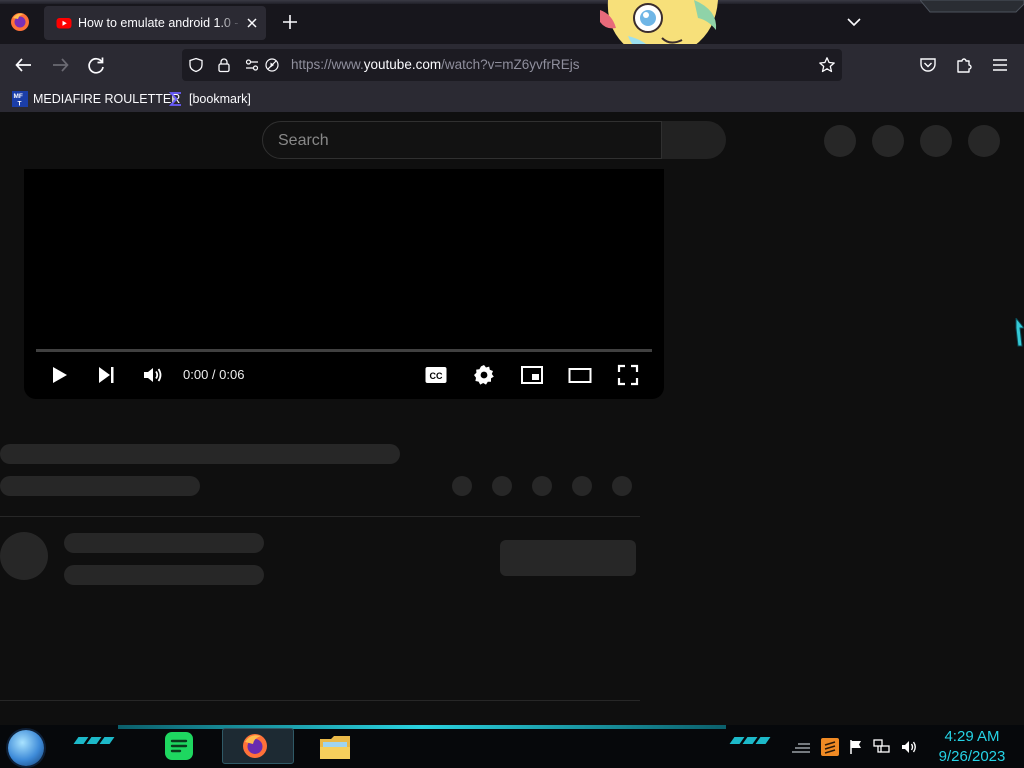 This screenshot has height=768, width=1024. Describe the element at coordinates (928, 65) in the screenshot. I see `pocket-icon` at that location.